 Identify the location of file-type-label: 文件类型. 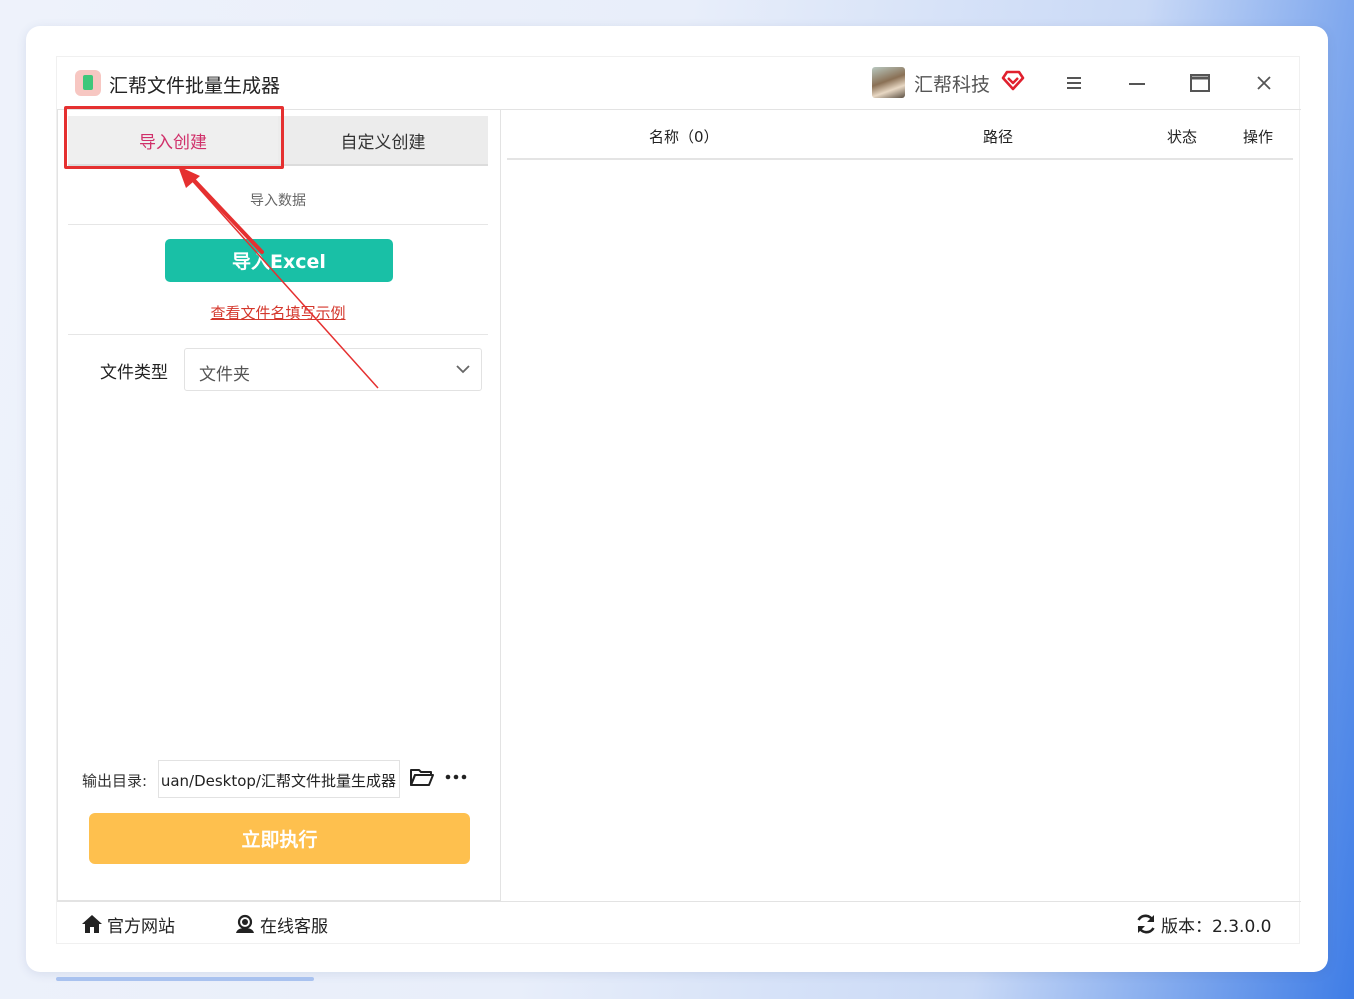
(134, 373).